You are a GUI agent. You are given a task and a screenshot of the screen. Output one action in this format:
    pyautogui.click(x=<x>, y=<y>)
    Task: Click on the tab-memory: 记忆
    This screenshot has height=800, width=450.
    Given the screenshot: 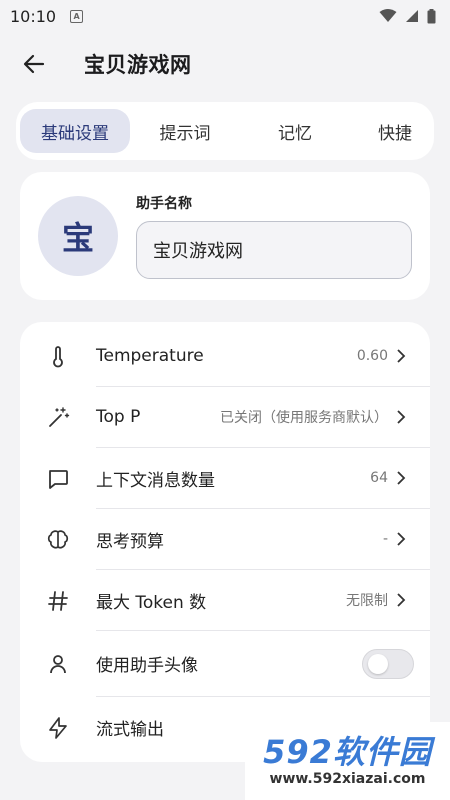 What is the action you would take?
    pyautogui.click(x=295, y=131)
    